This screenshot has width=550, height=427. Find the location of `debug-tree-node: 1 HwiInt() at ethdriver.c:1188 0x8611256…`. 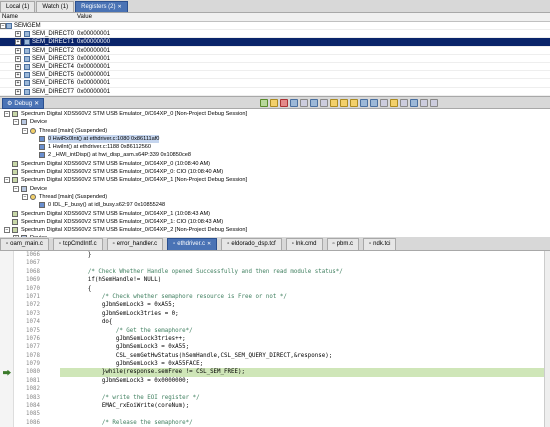

debug-tree-node: 1 HwiInt() at ethdriver.c:1188 0x8611256… is located at coordinates (275, 147).